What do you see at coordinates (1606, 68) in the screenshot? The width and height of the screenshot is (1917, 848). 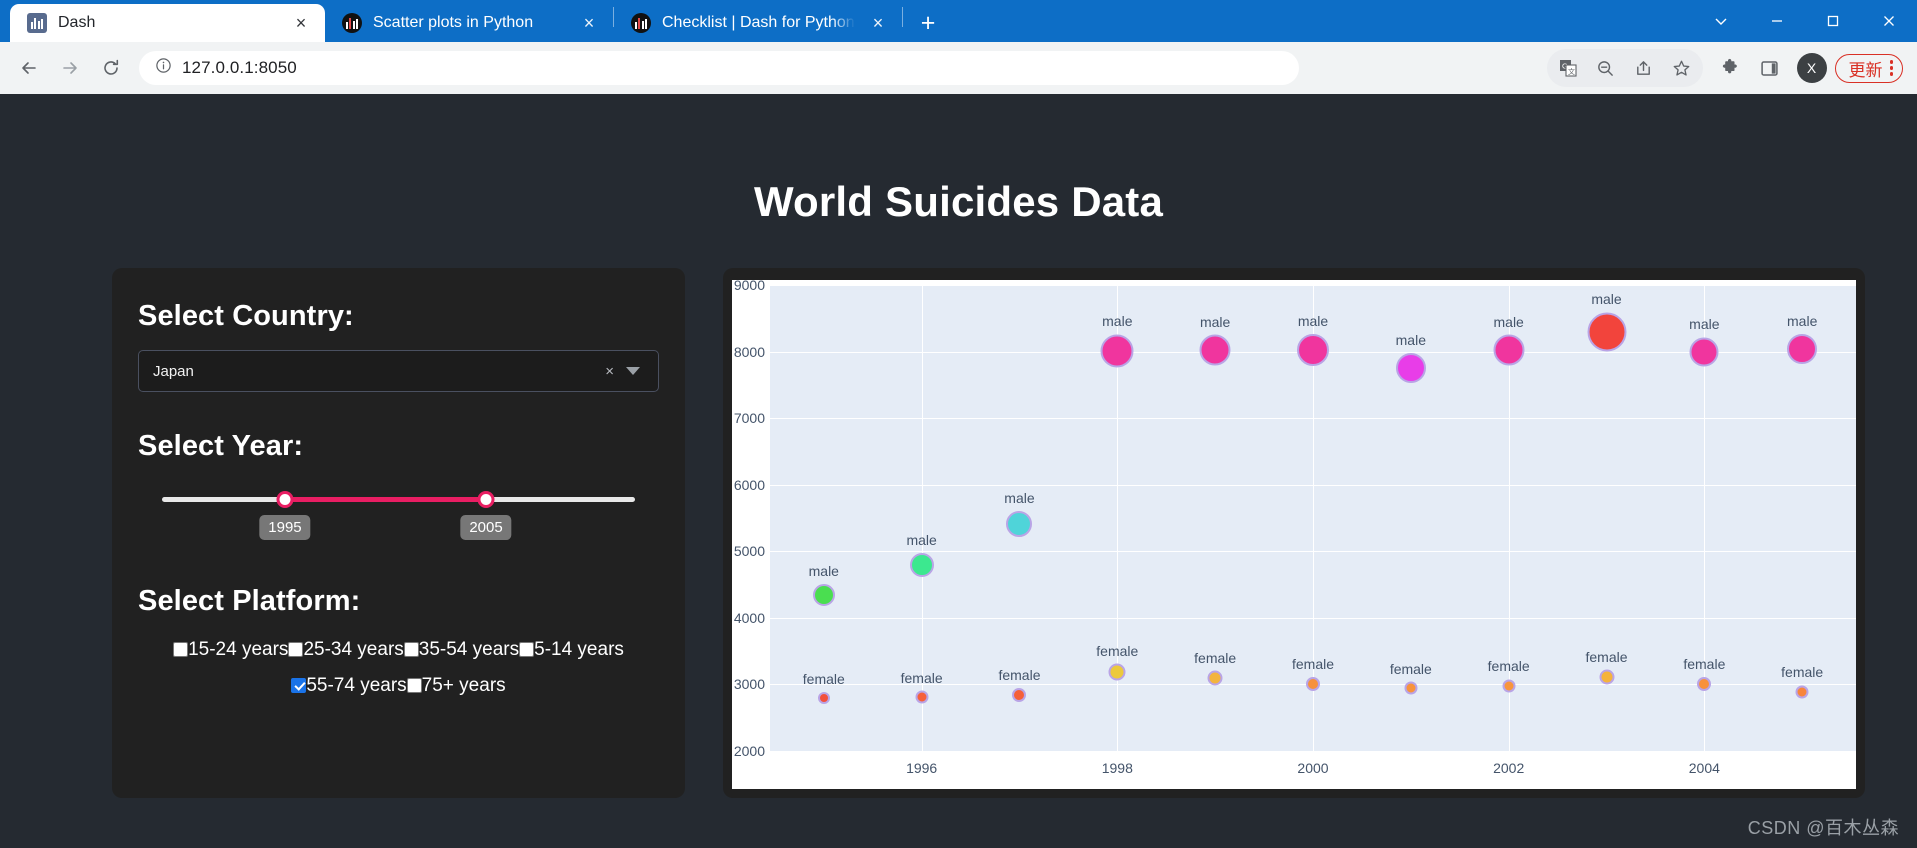 I see `zoom-out-icon` at bounding box center [1606, 68].